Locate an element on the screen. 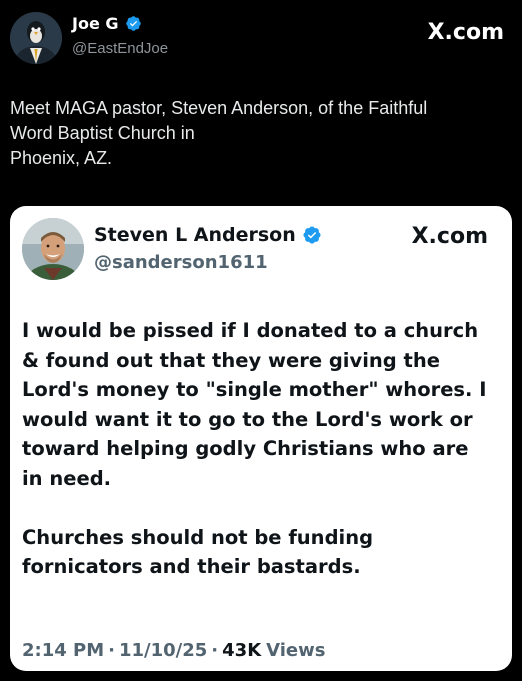 This screenshot has height=681, width=522. inner-handle: @sanderson1611 is located at coordinates (181, 262).